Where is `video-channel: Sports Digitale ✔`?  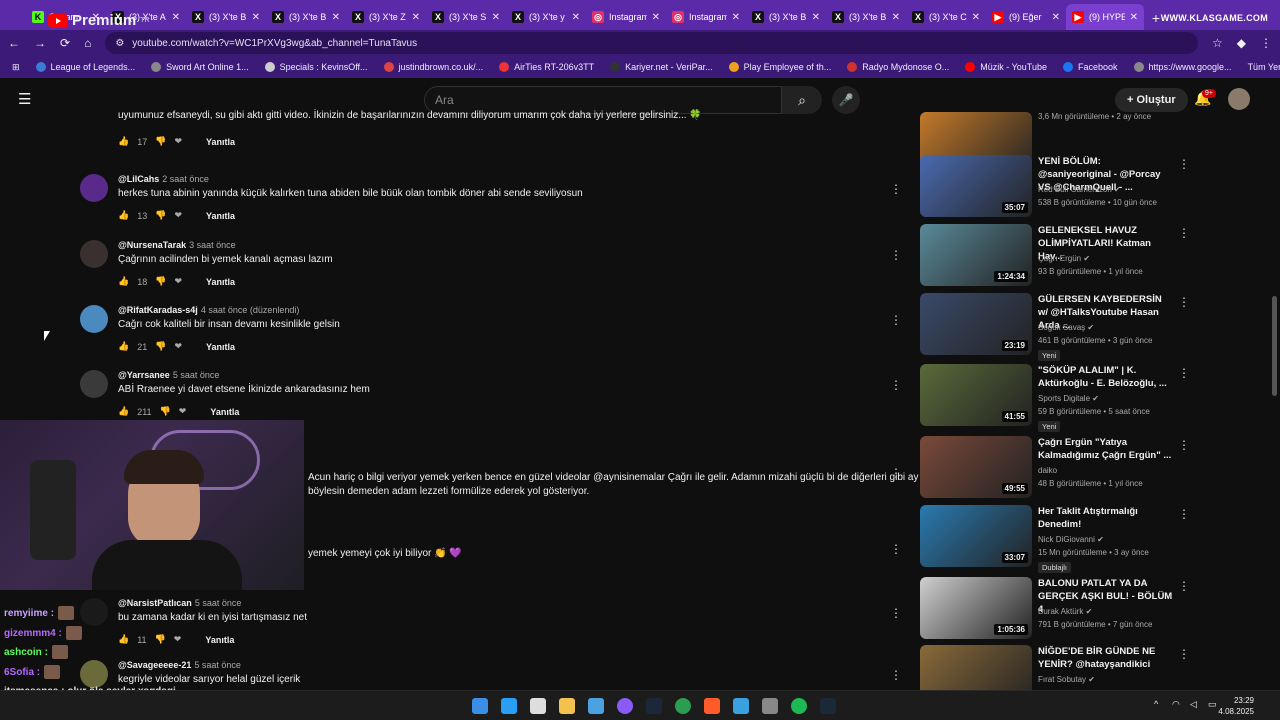 video-channel: Sports Digitale ✔ is located at coordinates (1068, 398).